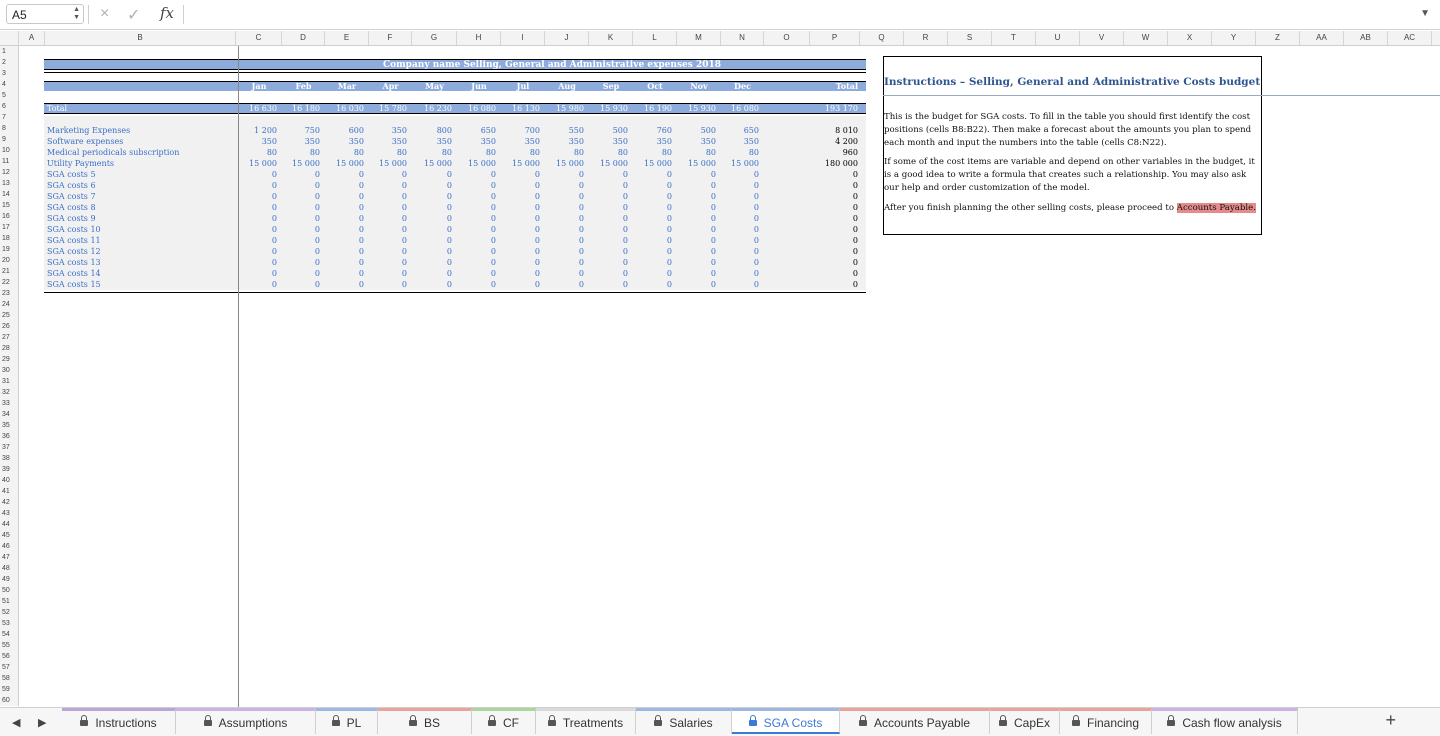 This screenshot has width=1440, height=736. Describe the element at coordinates (9, 667) in the screenshot. I see `row-header-57: 57` at that location.